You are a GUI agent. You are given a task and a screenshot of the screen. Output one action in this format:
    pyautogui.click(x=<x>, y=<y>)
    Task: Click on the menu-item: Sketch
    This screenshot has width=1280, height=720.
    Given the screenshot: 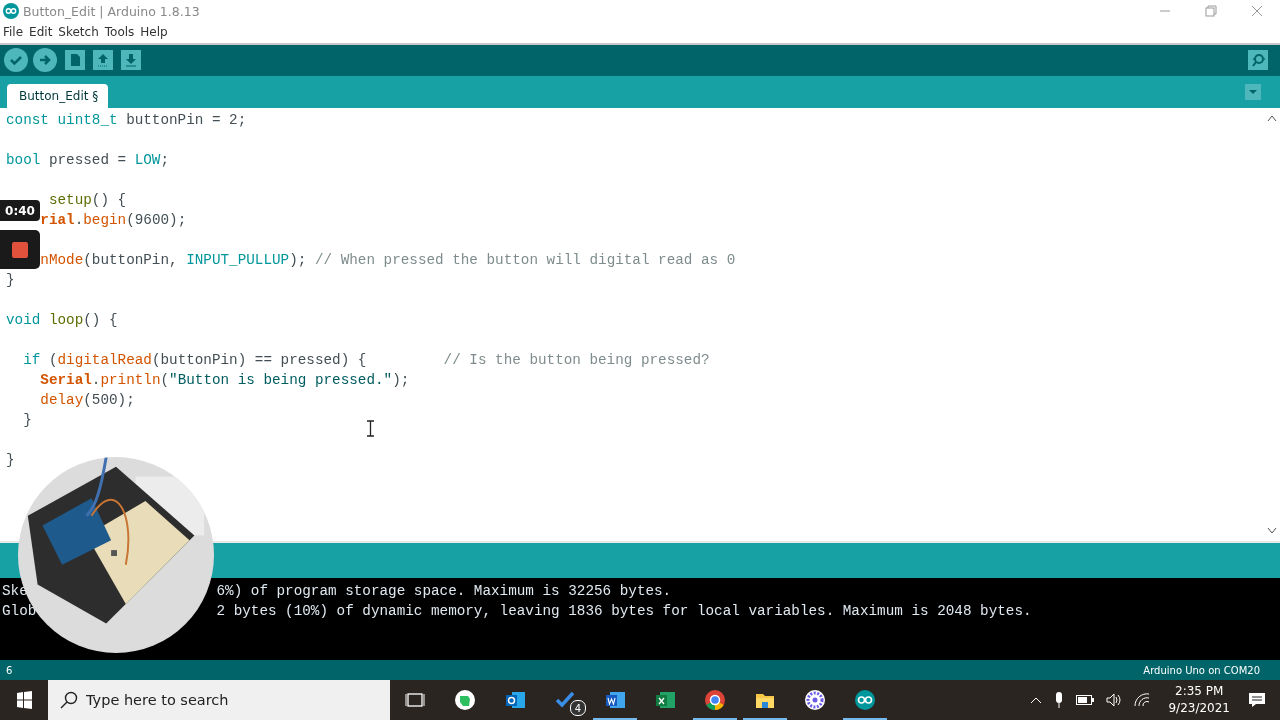 What is the action you would take?
    pyautogui.click(x=78, y=32)
    